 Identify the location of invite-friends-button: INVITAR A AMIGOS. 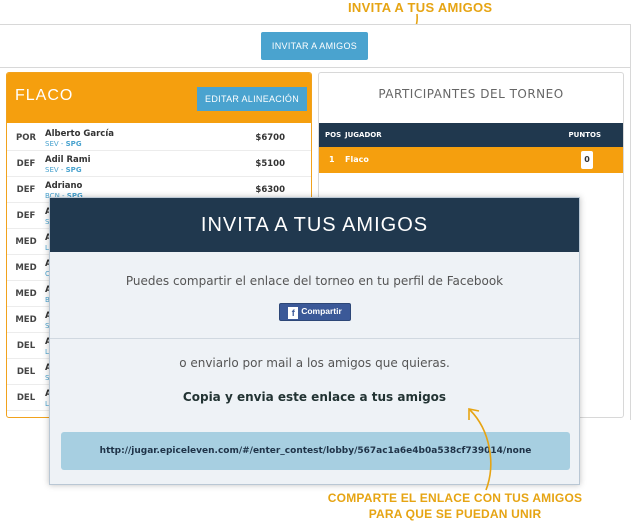
(314, 46).